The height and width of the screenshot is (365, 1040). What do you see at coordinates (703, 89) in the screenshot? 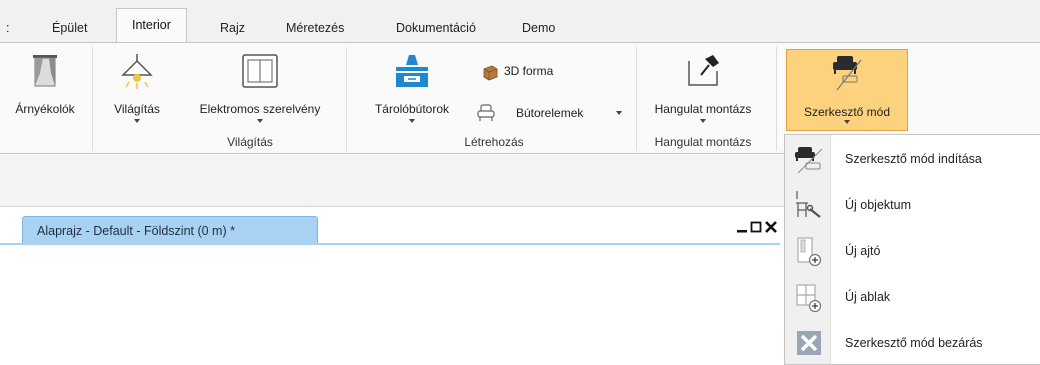
I see `hangulat-montazs-button: Hangulat montázs` at bounding box center [703, 89].